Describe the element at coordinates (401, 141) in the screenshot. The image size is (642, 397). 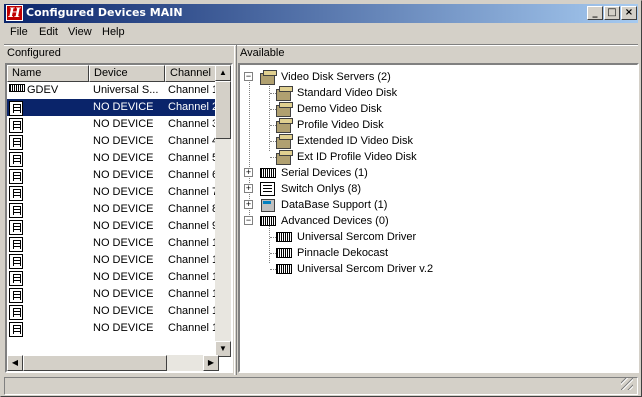
I see `tree-leaf-video-disk: Extended ID Video Disk` at that location.